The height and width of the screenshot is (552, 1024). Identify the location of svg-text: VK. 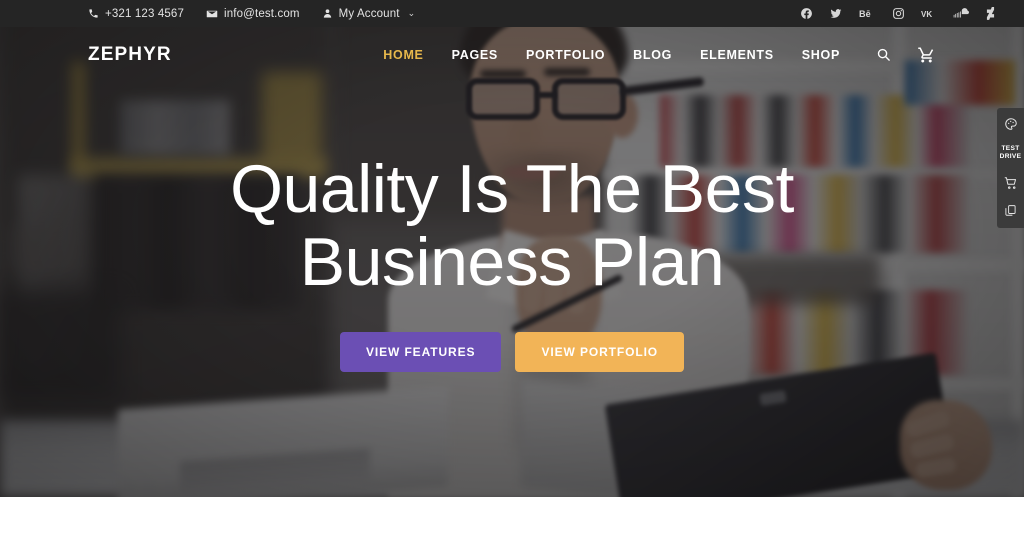
(926, 13).